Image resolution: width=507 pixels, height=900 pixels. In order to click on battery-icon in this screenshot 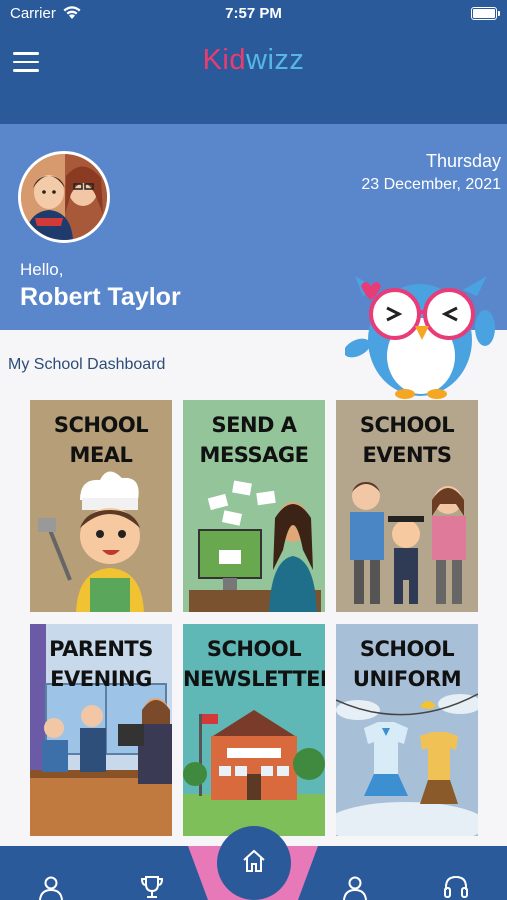, I will do `click(485, 13)`.